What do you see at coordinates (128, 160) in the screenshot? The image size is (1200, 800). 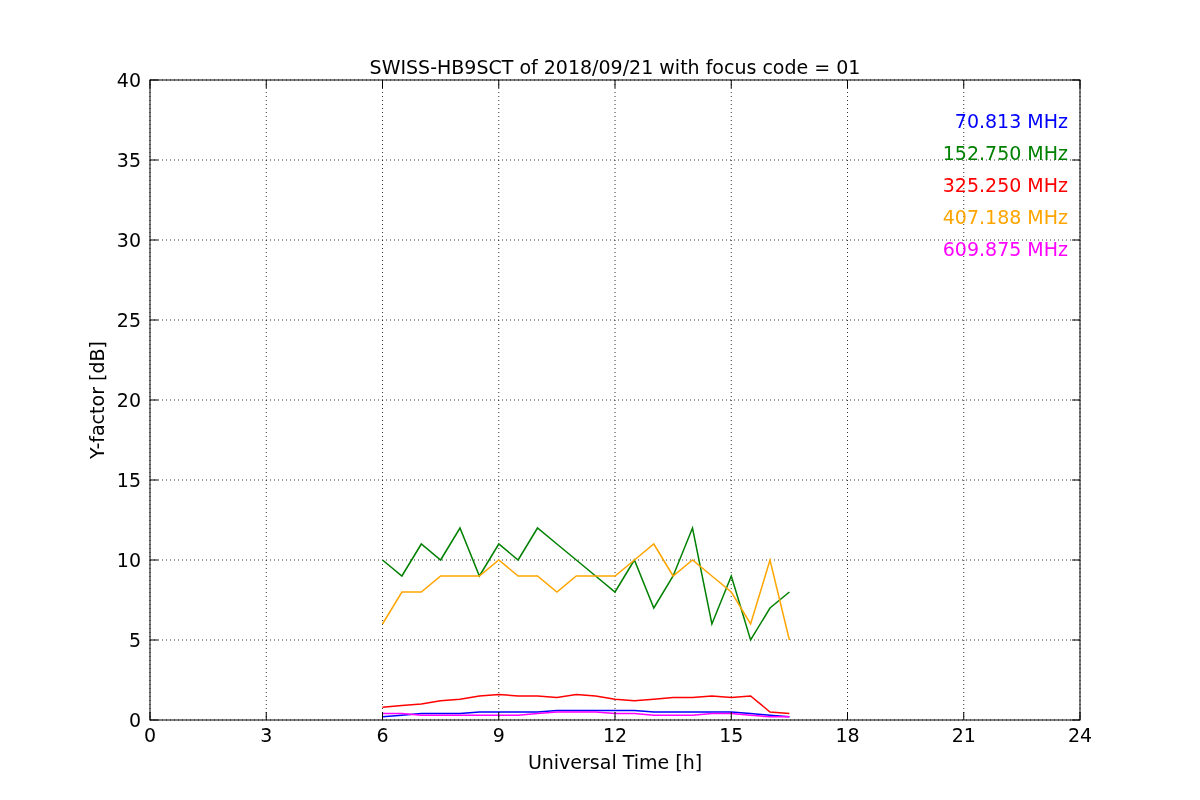 I see `tick-label: 35` at bounding box center [128, 160].